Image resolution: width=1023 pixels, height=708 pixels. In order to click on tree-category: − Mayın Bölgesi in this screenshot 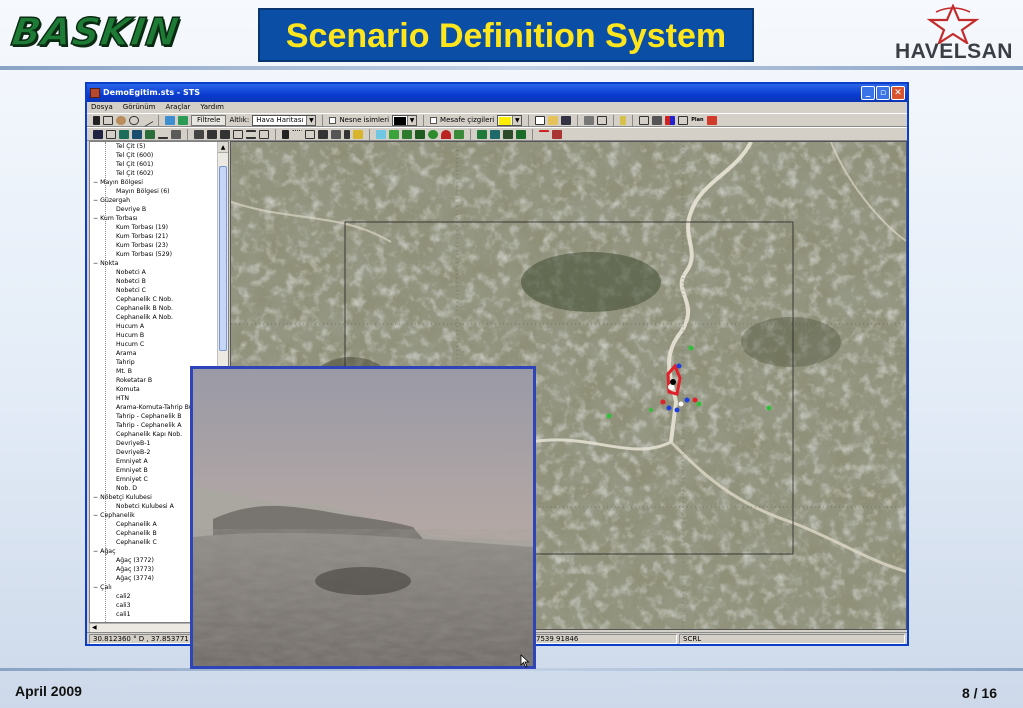, I will do `click(118, 182)`.